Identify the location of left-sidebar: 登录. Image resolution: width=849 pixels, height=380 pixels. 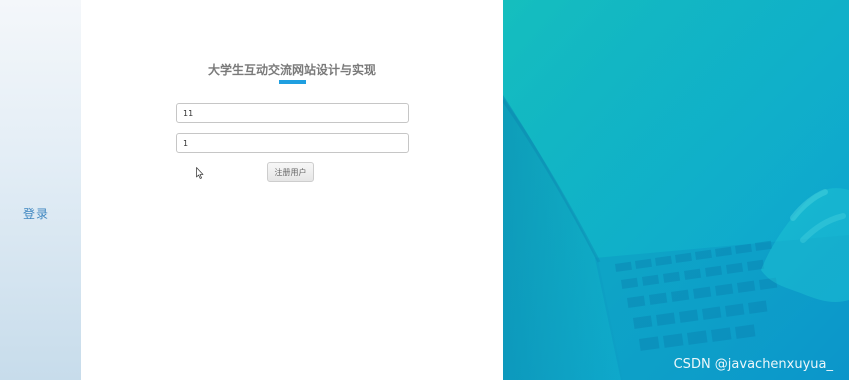
(40, 190).